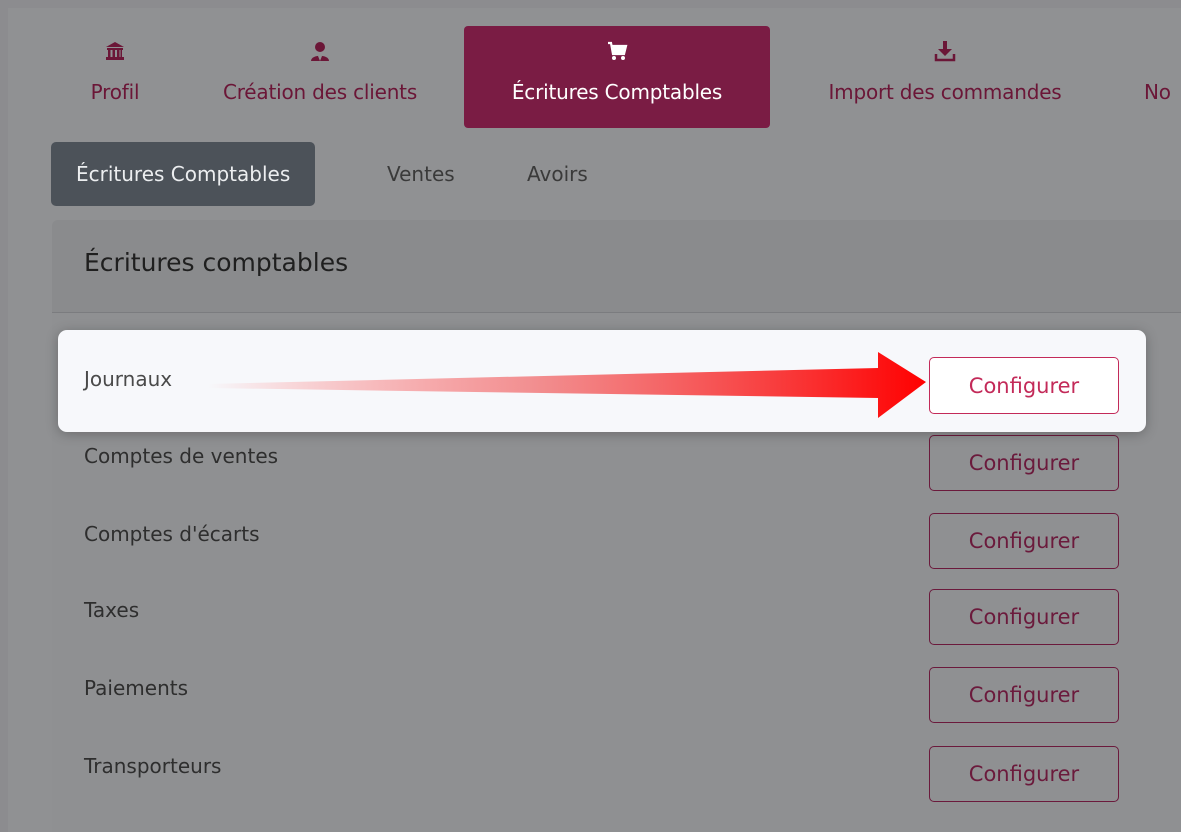 This screenshot has height=832, width=1181. Describe the element at coordinates (128, 379) in the screenshot. I see `row-label-journaux: Journaux` at that location.